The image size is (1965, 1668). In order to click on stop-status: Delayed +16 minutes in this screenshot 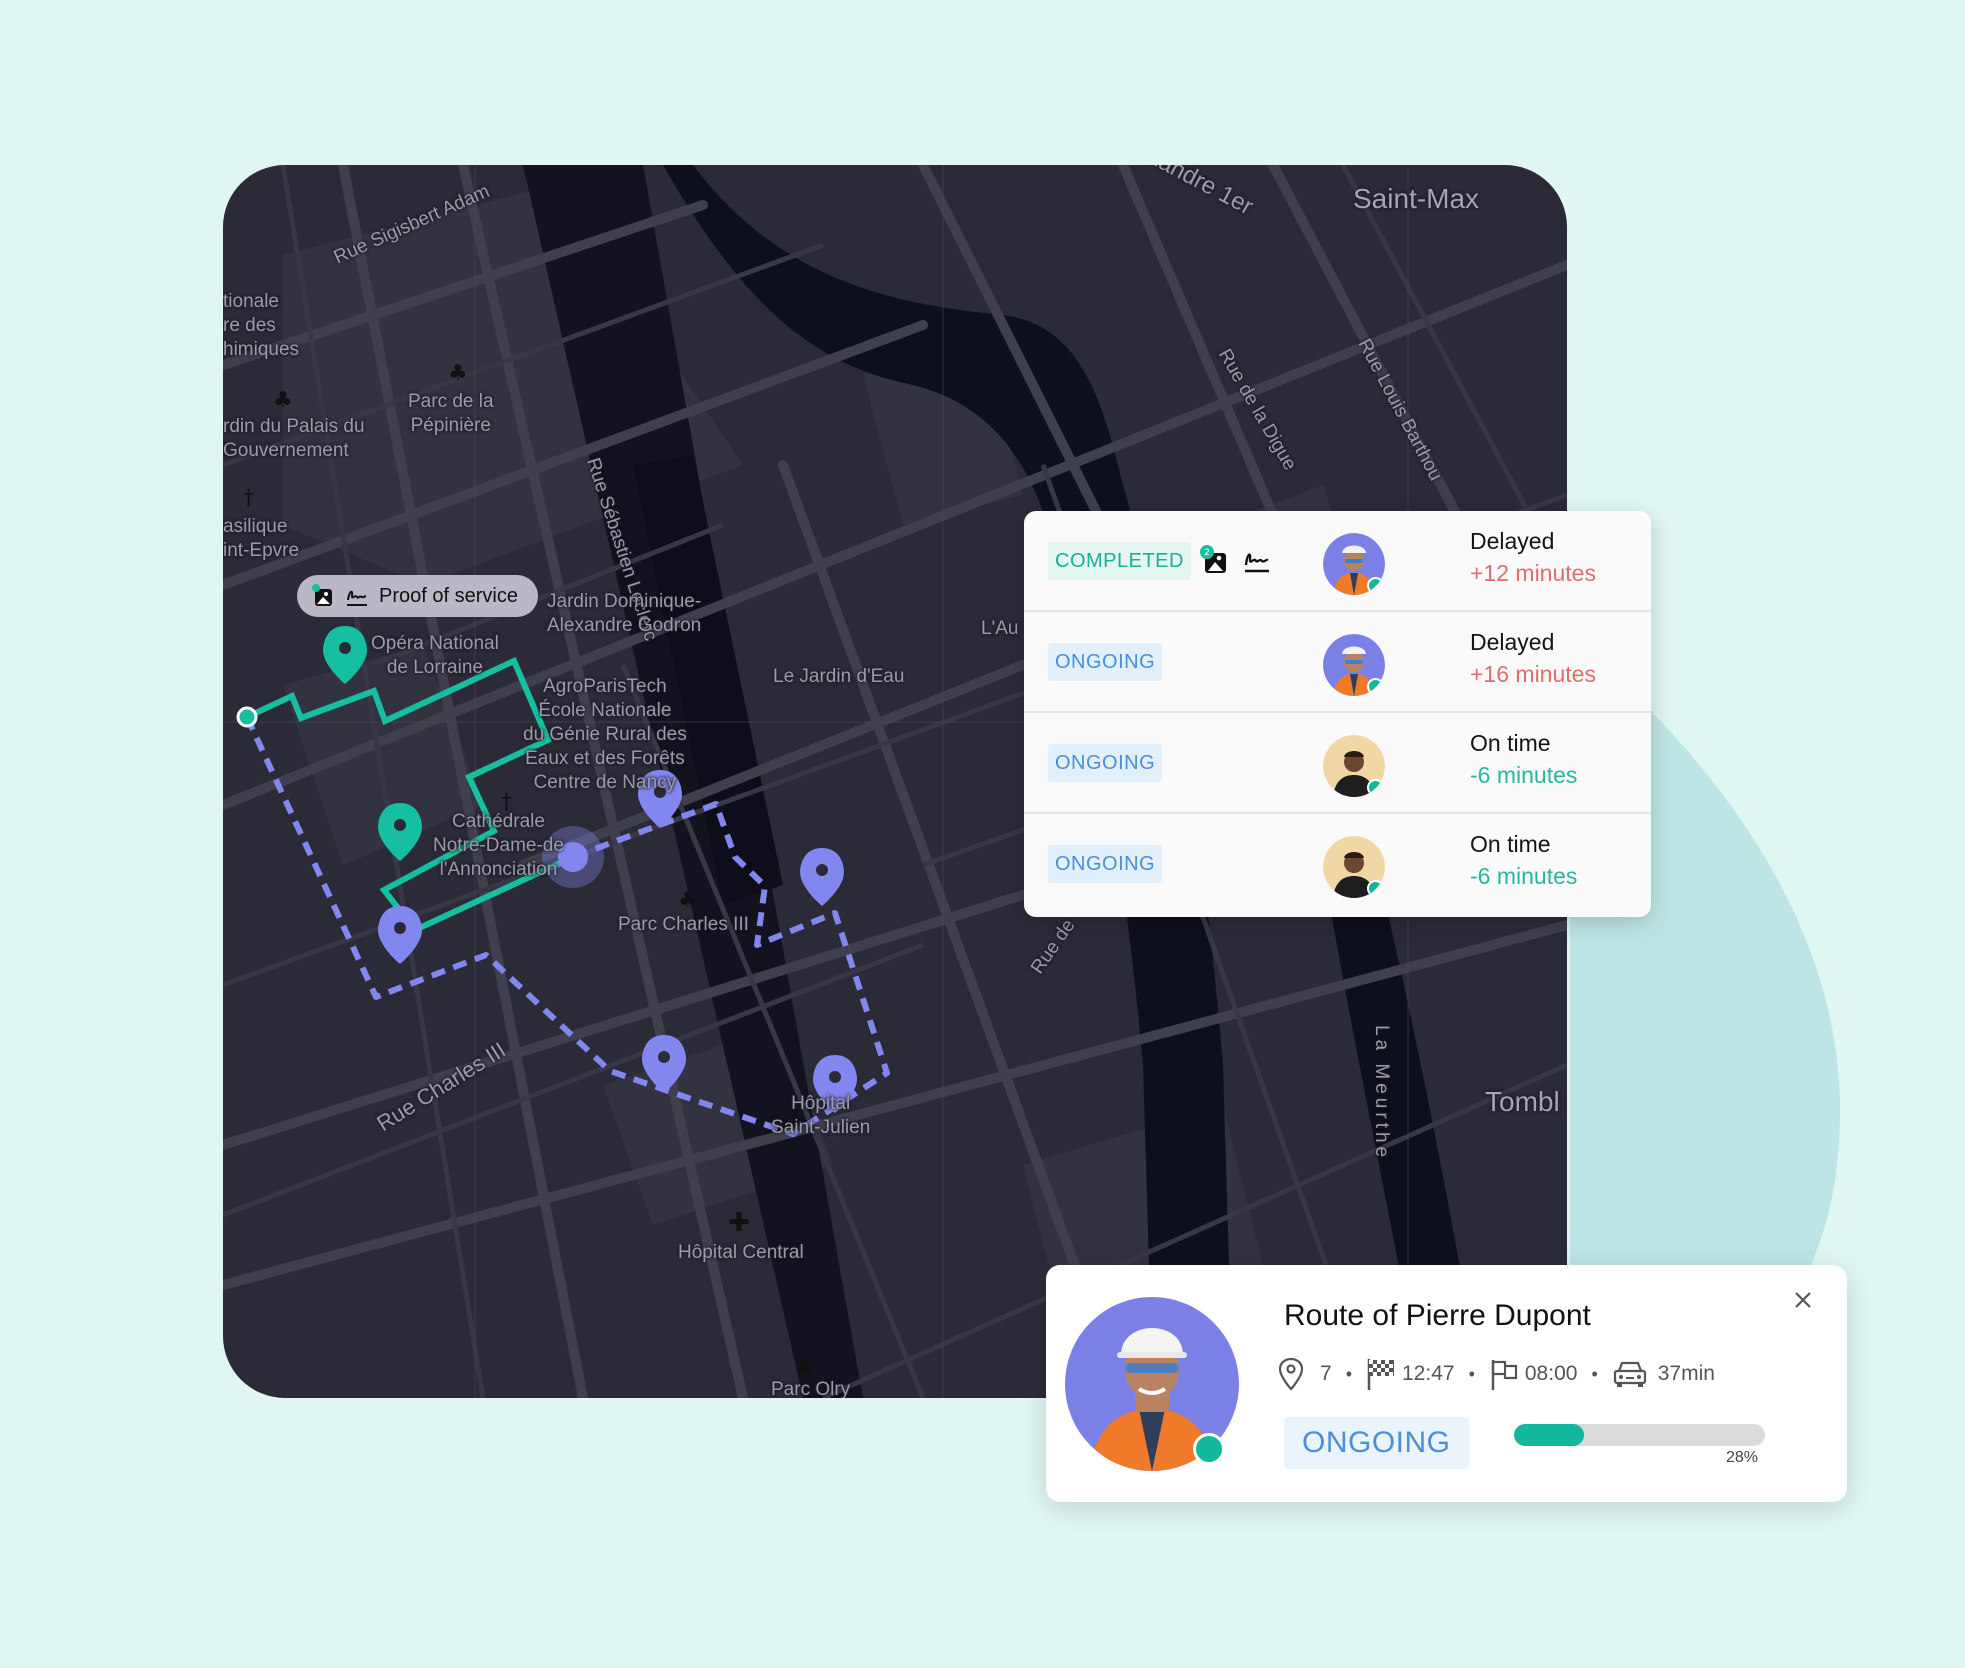, I will do `click(1533, 658)`.